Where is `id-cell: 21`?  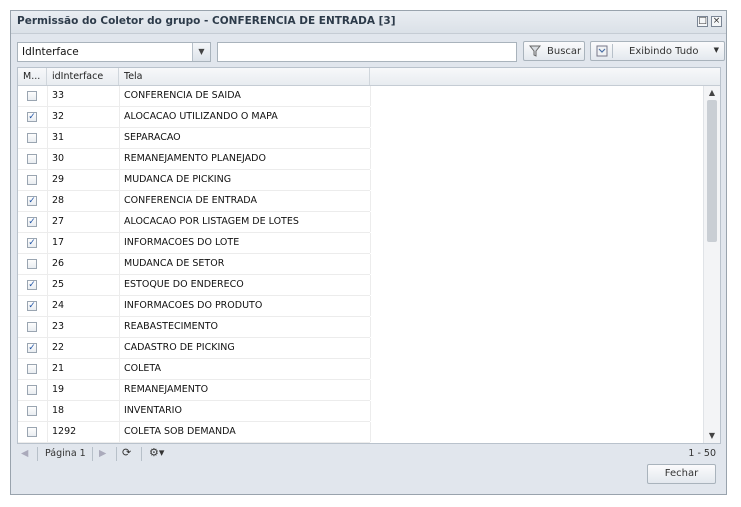
id-cell: 21 is located at coordinates (83, 369).